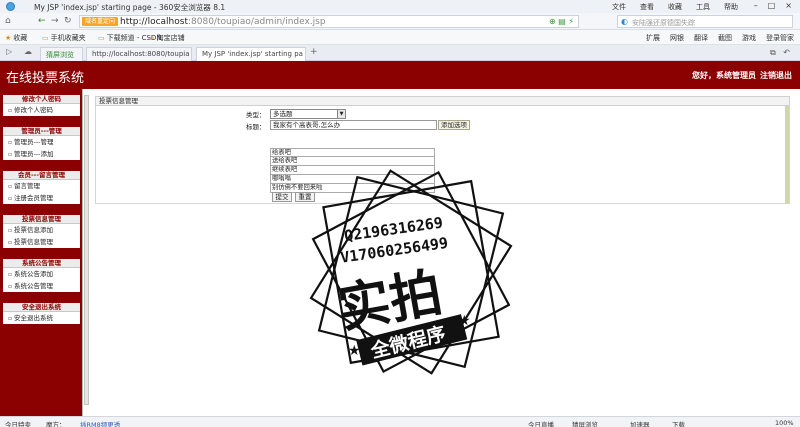 The width and height of the screenshot is (800, 427). What do you see at coordinates (251, 54) in the screenshot?
I see `tab-index-jsp: My JSP 'index.jsp' starting pa×` at bounding box center [251, 54].